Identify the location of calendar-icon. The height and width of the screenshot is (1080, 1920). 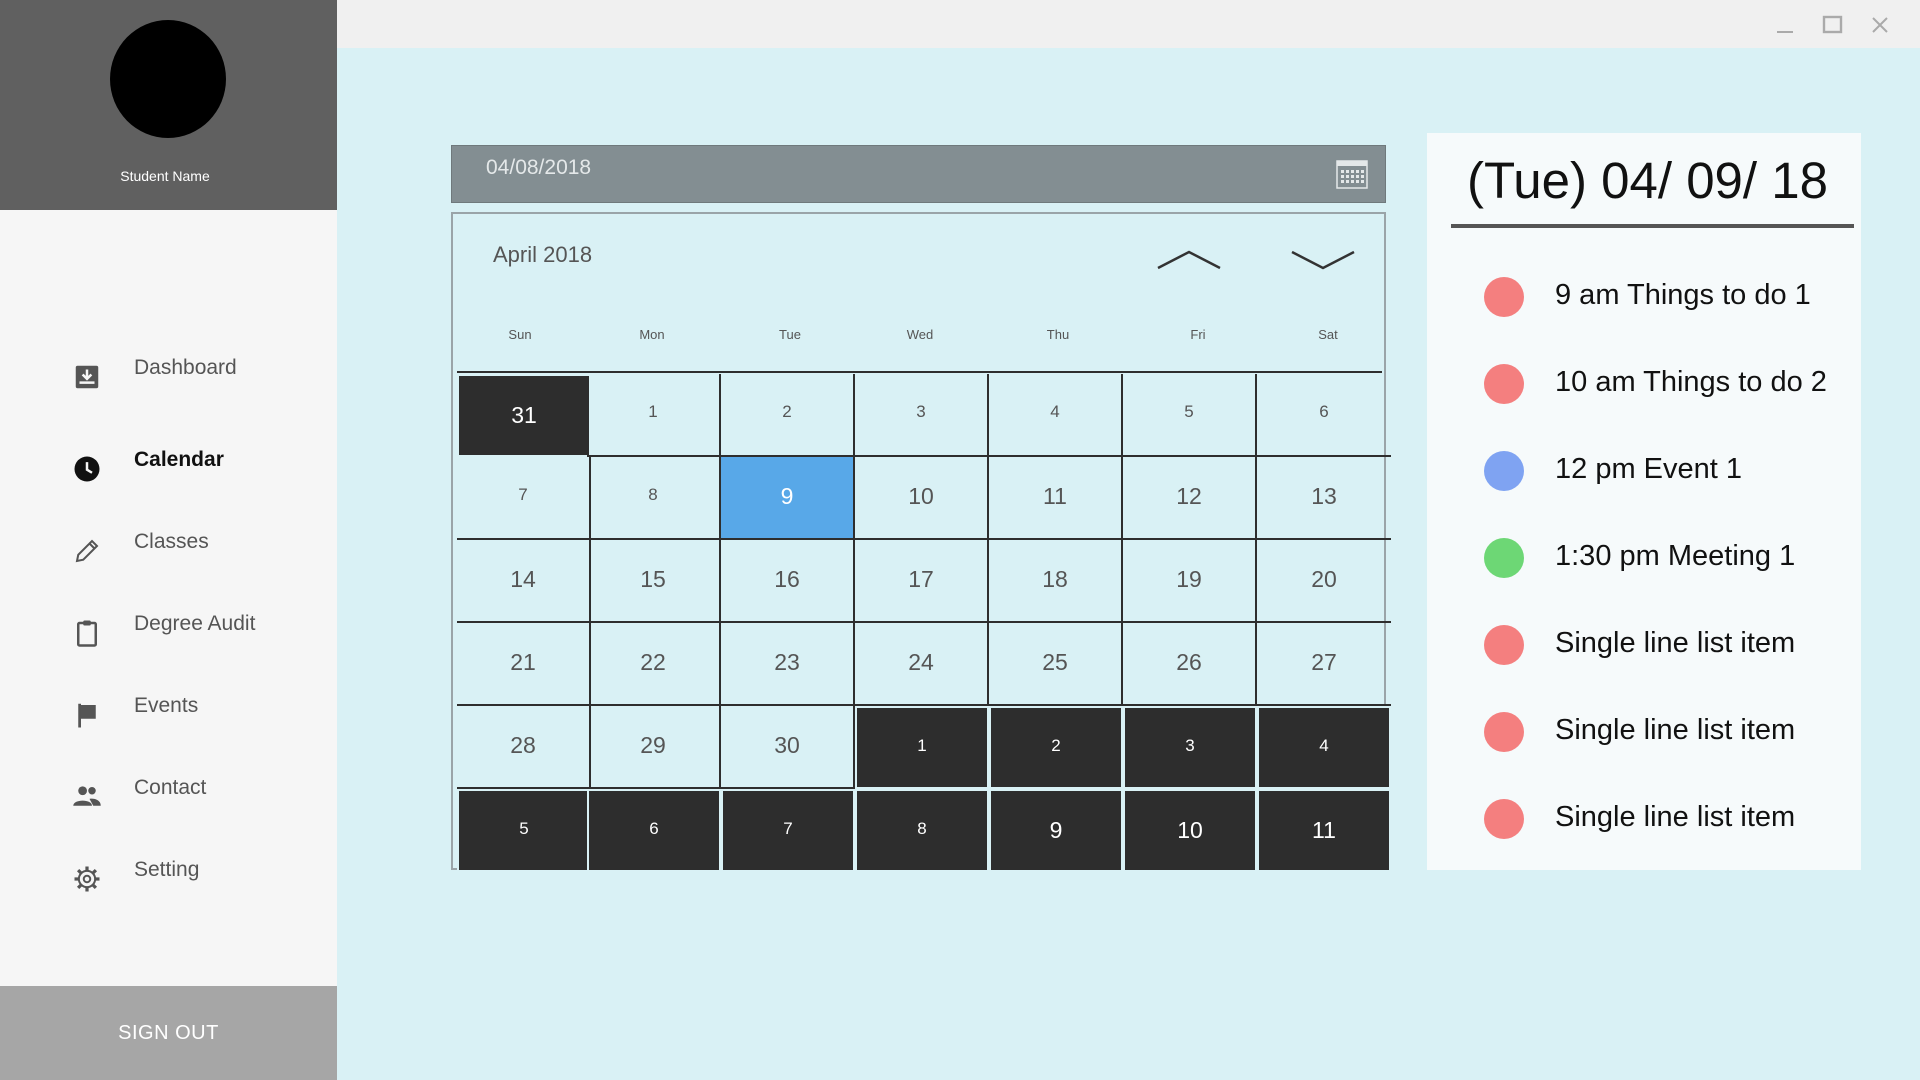
(1352, 174).